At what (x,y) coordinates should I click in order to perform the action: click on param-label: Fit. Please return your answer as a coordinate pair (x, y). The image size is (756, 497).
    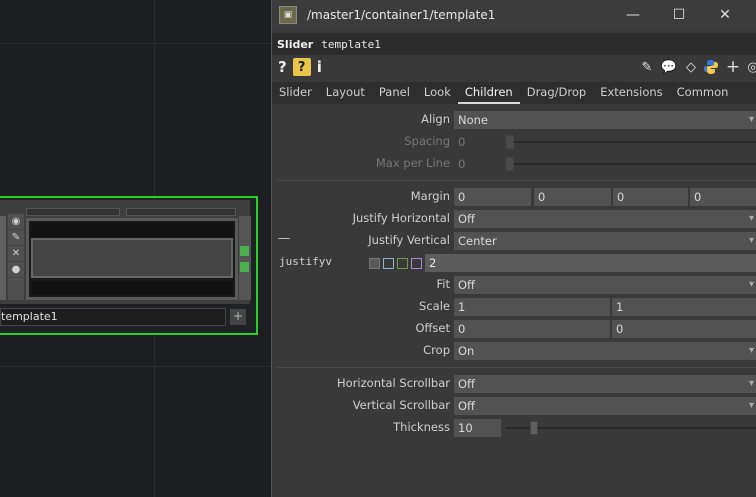
    Looking at the image, I should click on (443, 284).